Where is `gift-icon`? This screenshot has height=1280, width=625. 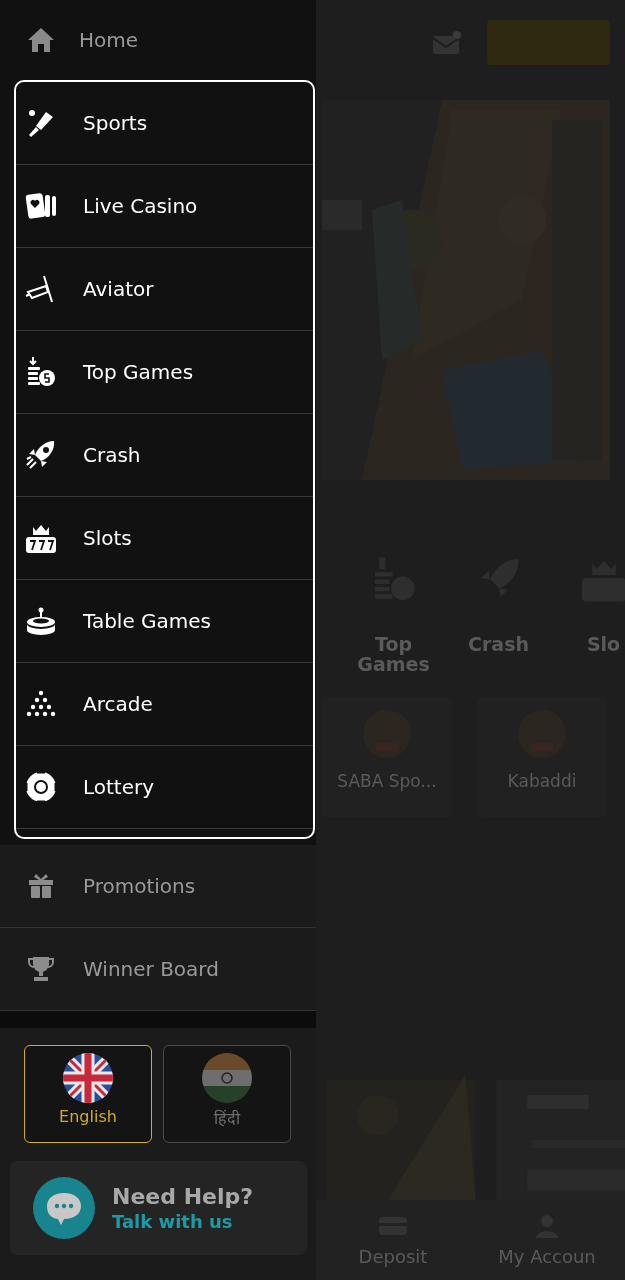
gift-icon is located at coordinates (41, 886).